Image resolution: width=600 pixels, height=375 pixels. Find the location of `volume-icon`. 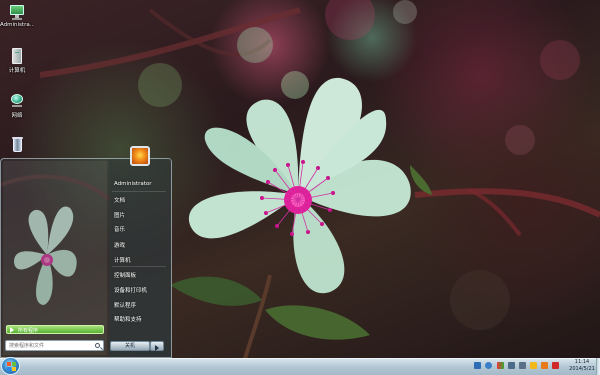

volume-icon is located at coordinates (522, 365).